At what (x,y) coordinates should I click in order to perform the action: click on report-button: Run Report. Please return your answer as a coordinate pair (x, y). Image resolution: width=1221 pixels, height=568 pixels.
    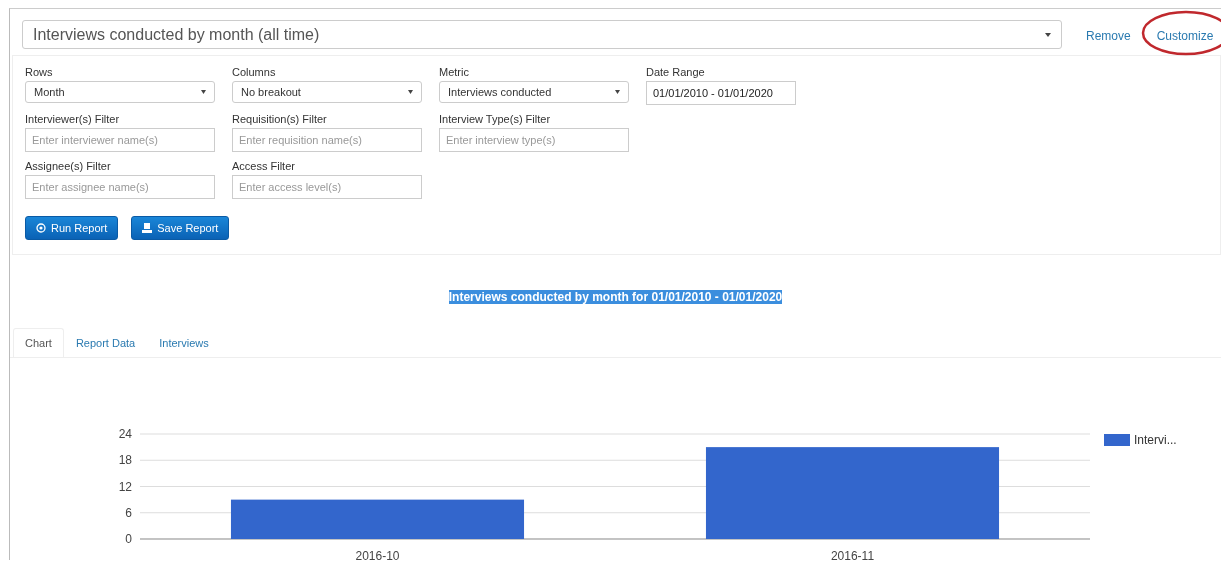
    Looking at the image, I should click on (72, 228).